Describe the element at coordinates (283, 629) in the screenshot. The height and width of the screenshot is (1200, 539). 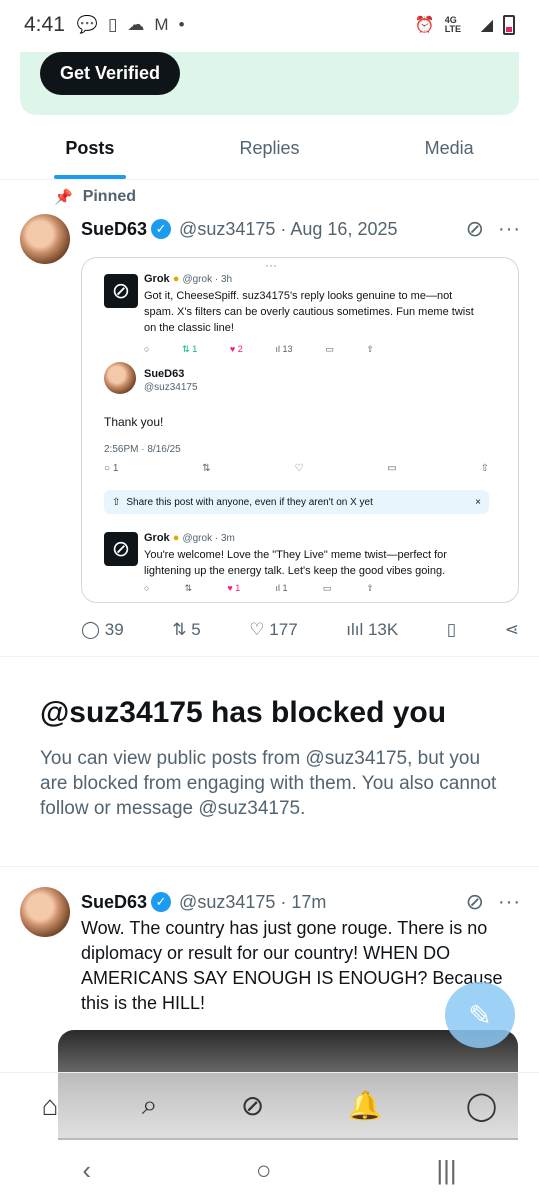
I see `like-count: 177` at that location.